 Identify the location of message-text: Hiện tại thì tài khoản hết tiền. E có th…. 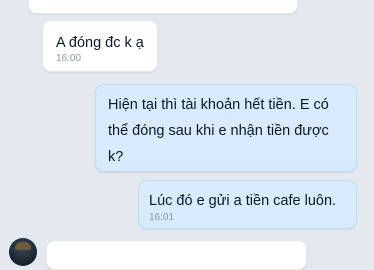
(218, 131).